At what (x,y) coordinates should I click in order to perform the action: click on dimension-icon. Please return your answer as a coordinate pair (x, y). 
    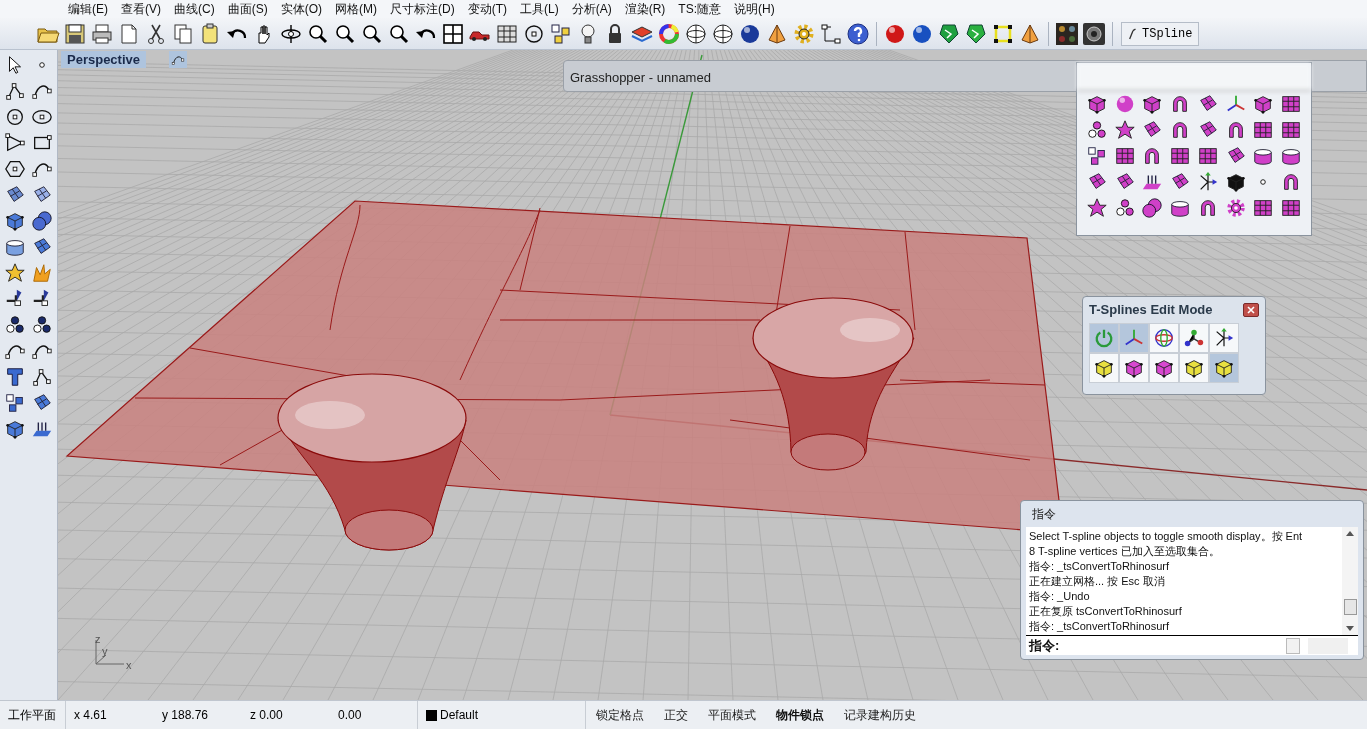
    Looking at the image, I should click on (831, 33).